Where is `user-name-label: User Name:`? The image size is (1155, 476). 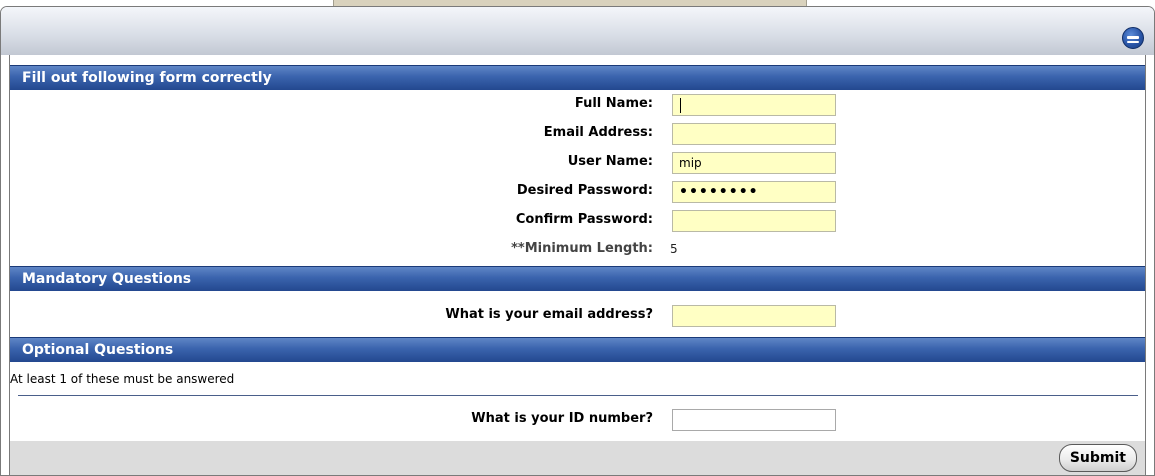
user-name-label: User Name: is located at coordinates (610, 161).